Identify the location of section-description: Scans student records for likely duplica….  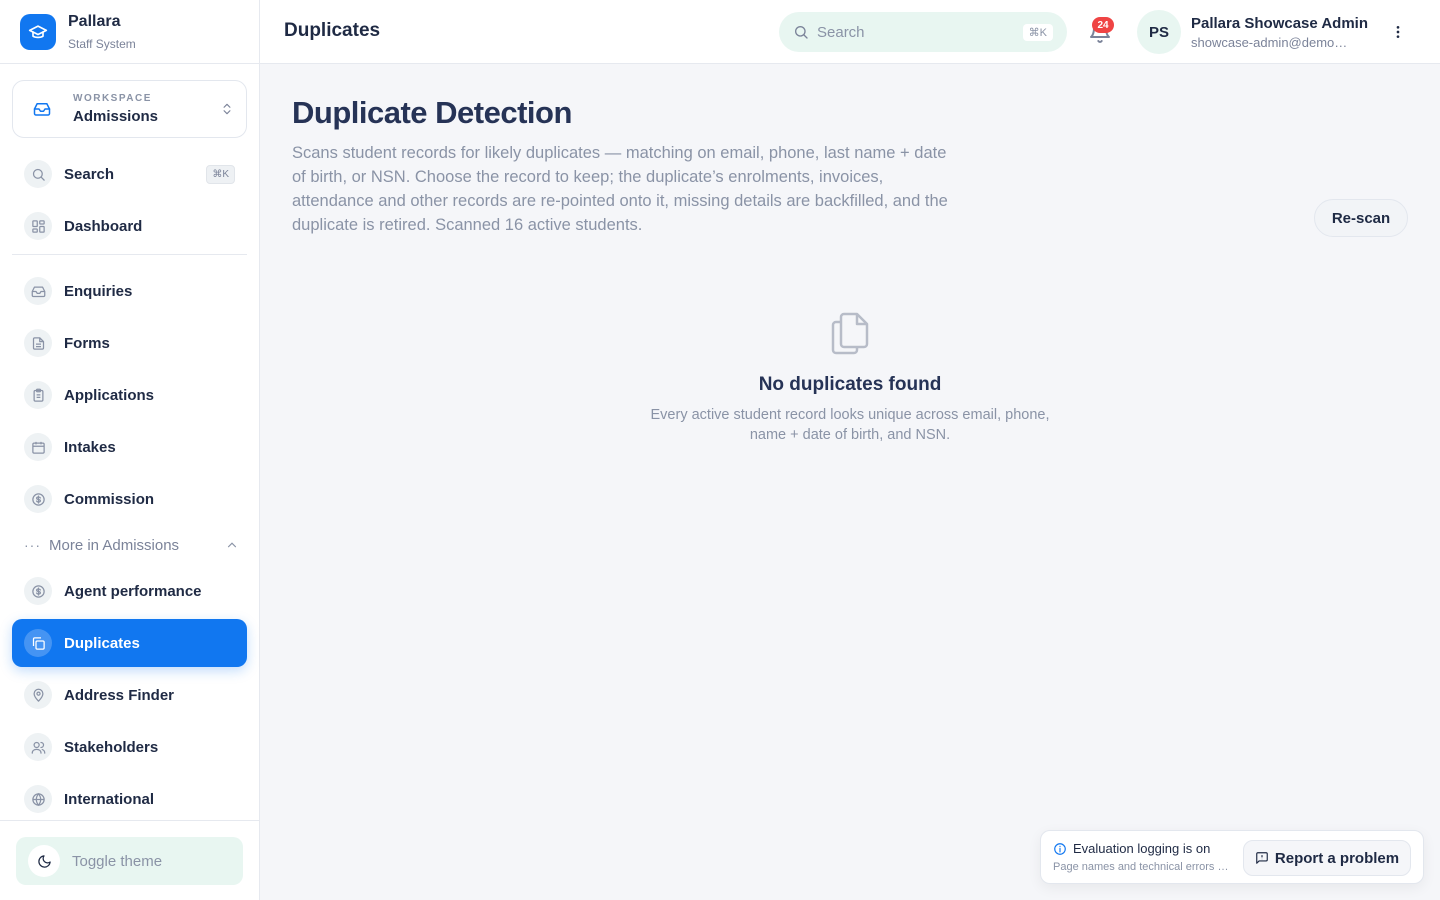
(620, 189).